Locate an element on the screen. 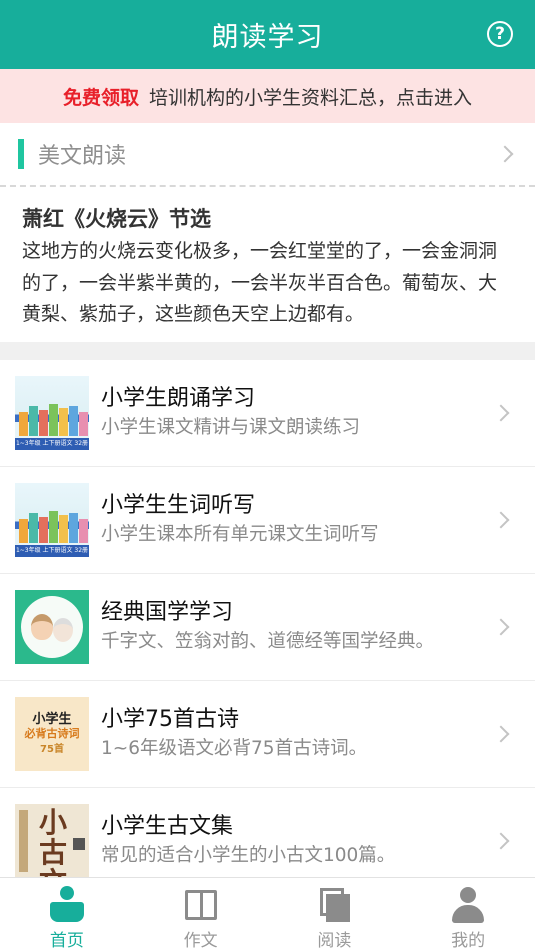 The width and height of the screenshot is (535, 951). excerpt-title: 萧红《火烧云》节选 is located at coordinates (116, 219).